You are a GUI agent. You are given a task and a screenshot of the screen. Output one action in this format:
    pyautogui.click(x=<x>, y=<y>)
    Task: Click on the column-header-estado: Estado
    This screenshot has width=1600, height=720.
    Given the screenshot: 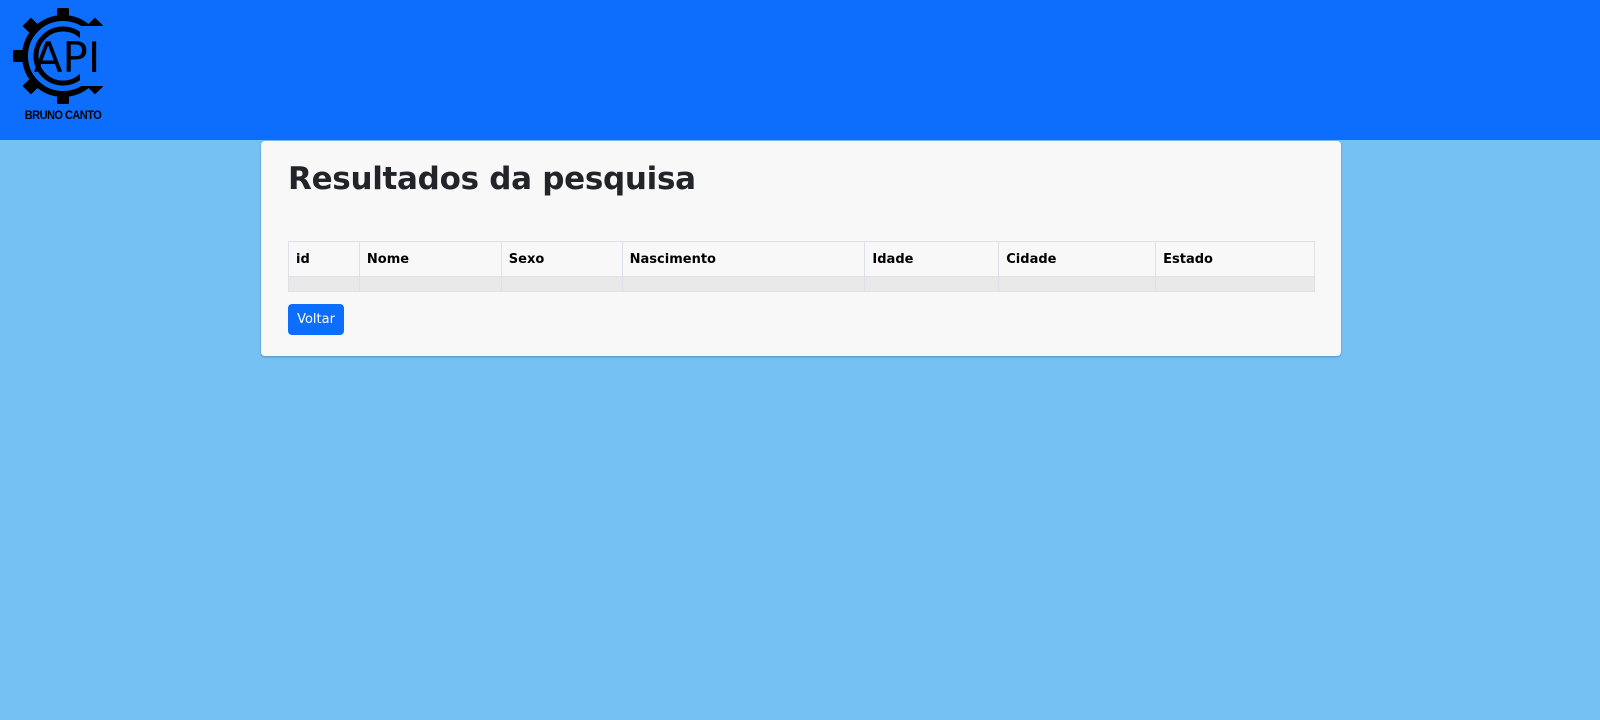 What is the action you would take?
    pyautogui.click(x=1235, y=259)
    